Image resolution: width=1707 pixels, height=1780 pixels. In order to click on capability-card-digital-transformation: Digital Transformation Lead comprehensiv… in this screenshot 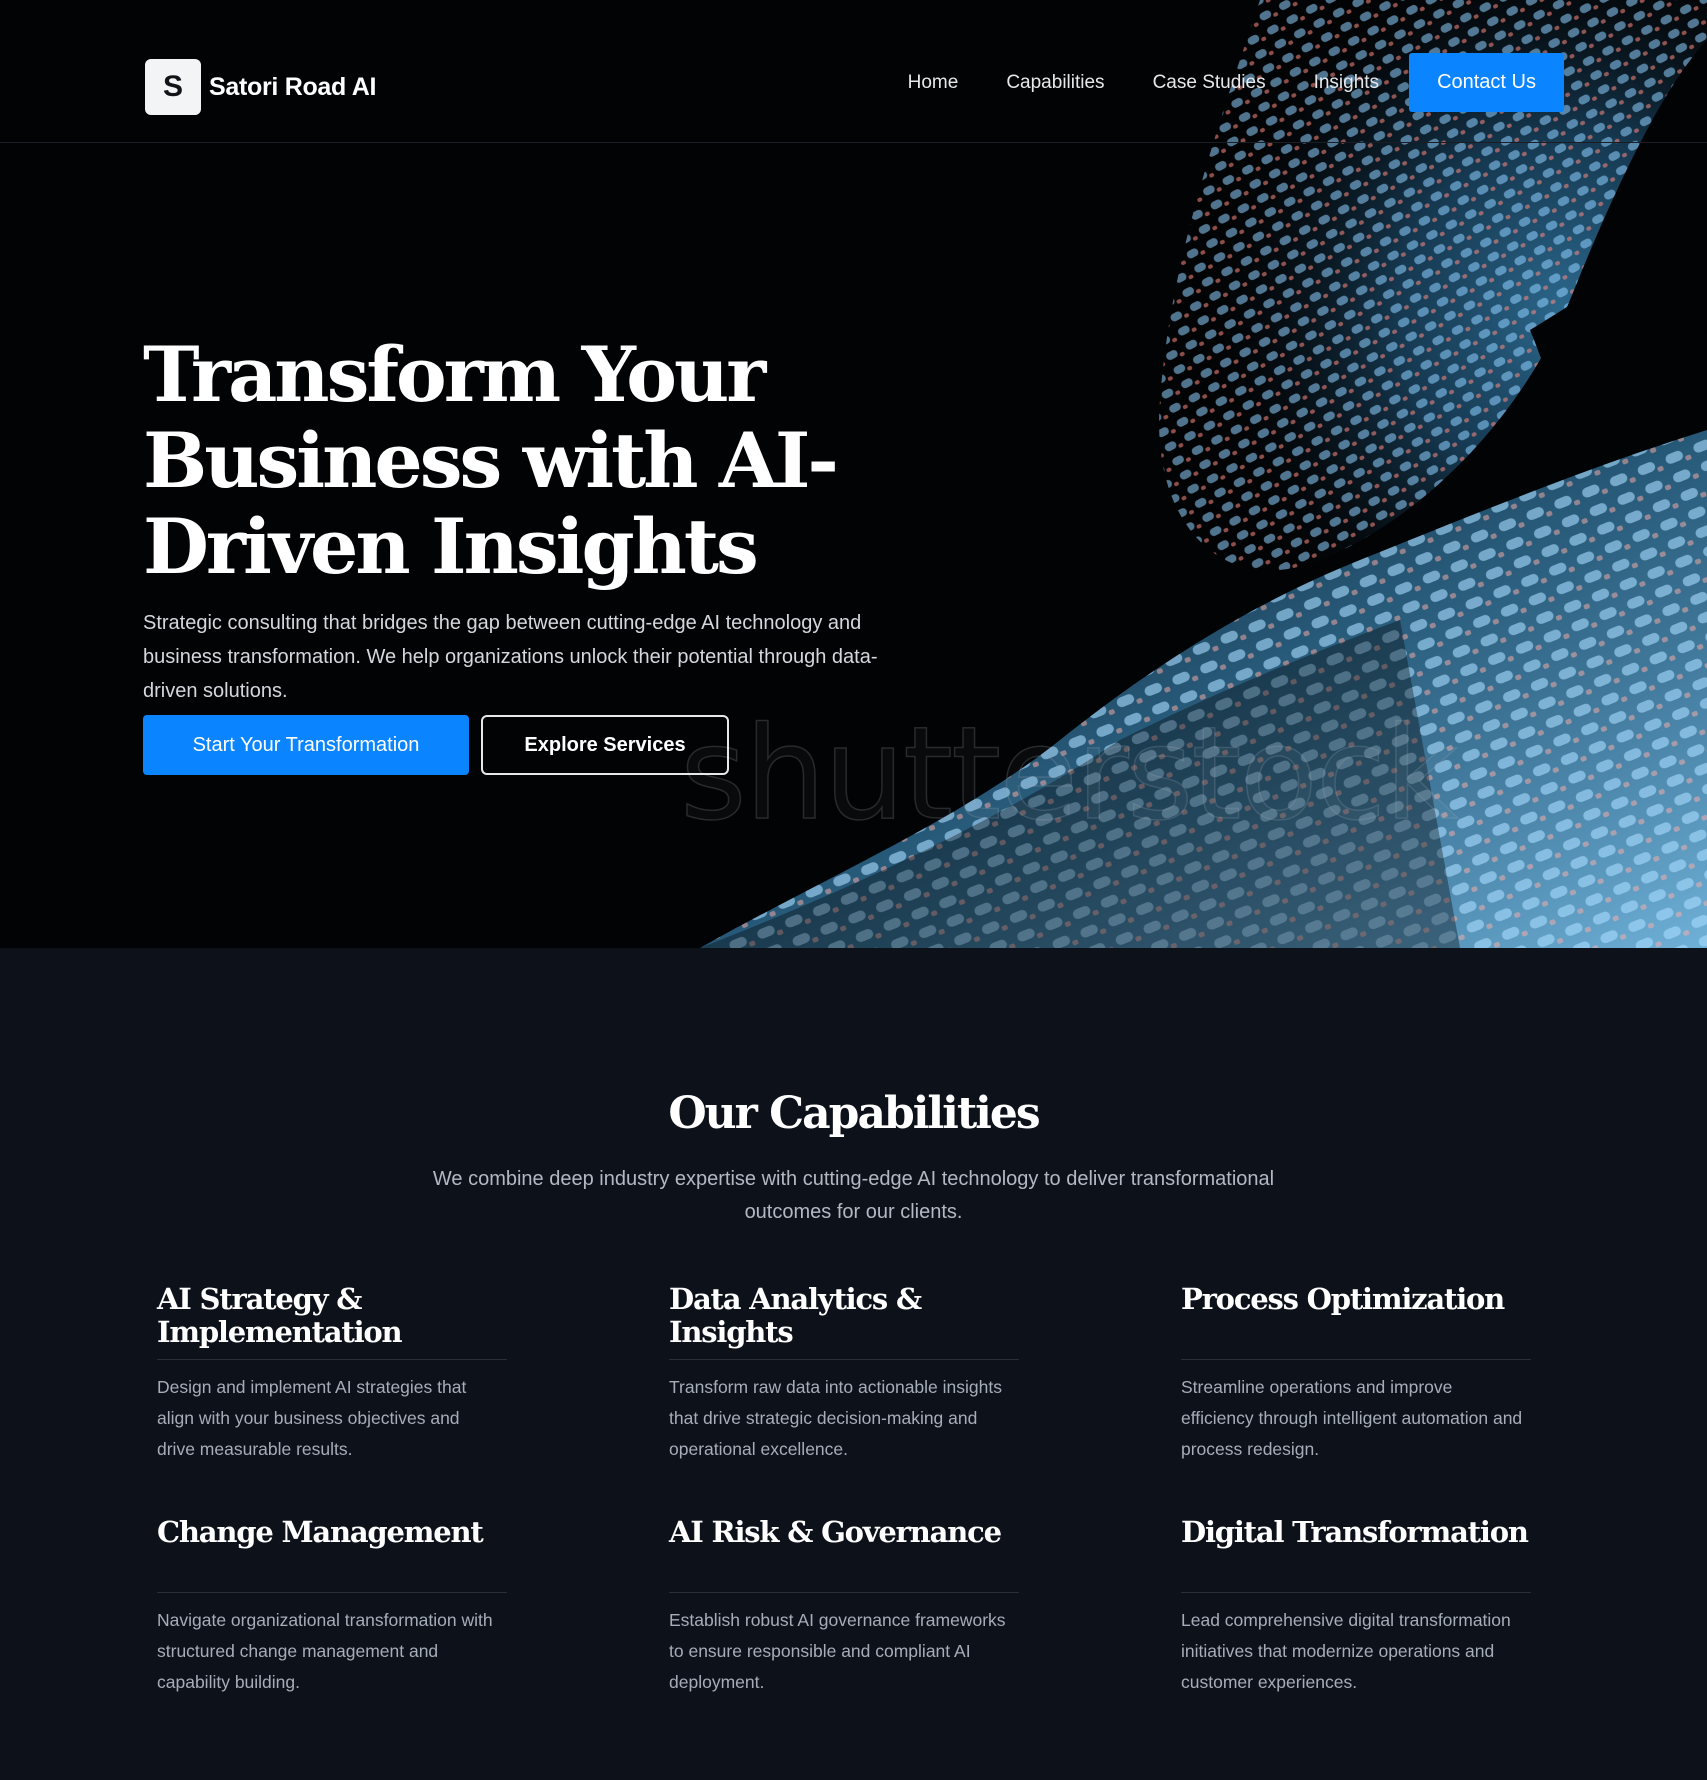, I will do `click(1356, 1607)`.